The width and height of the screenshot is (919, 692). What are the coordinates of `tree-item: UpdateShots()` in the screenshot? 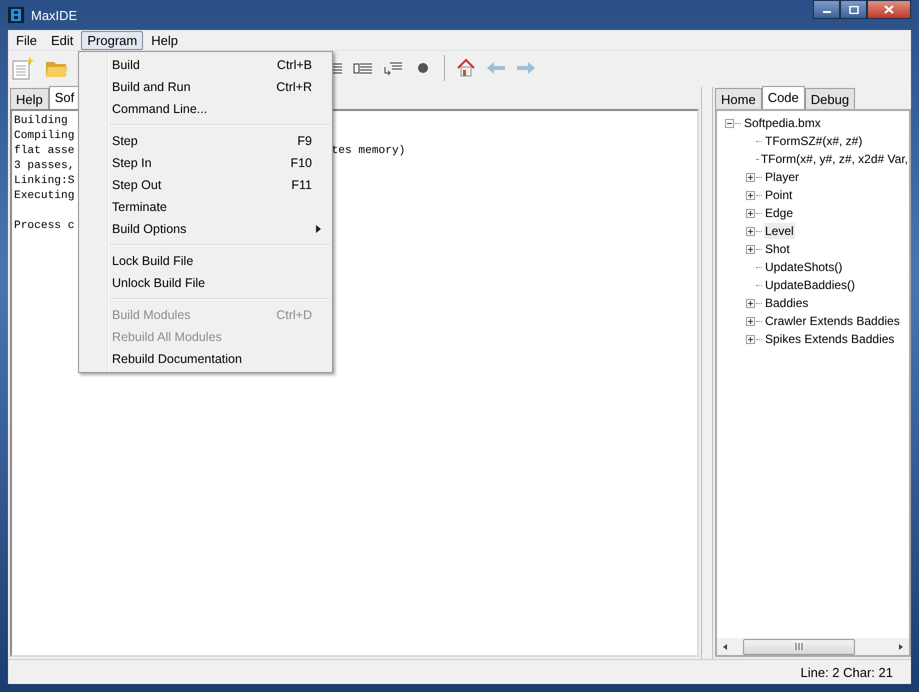 It's located at (804, 267).